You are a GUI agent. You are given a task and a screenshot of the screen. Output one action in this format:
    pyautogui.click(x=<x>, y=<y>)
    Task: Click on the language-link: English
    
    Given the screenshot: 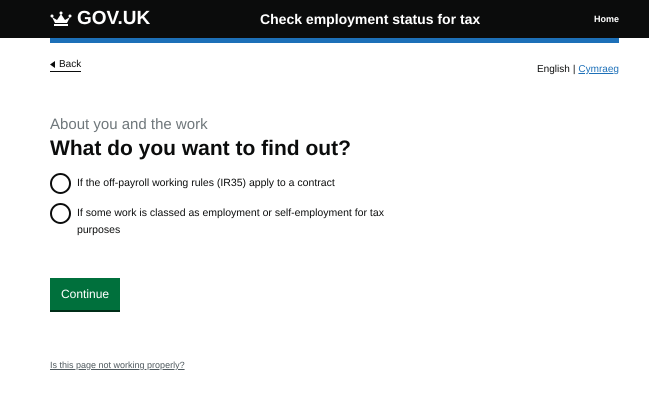 What is the action you would take?
    pyautogui.click(x=553, y=69)
    